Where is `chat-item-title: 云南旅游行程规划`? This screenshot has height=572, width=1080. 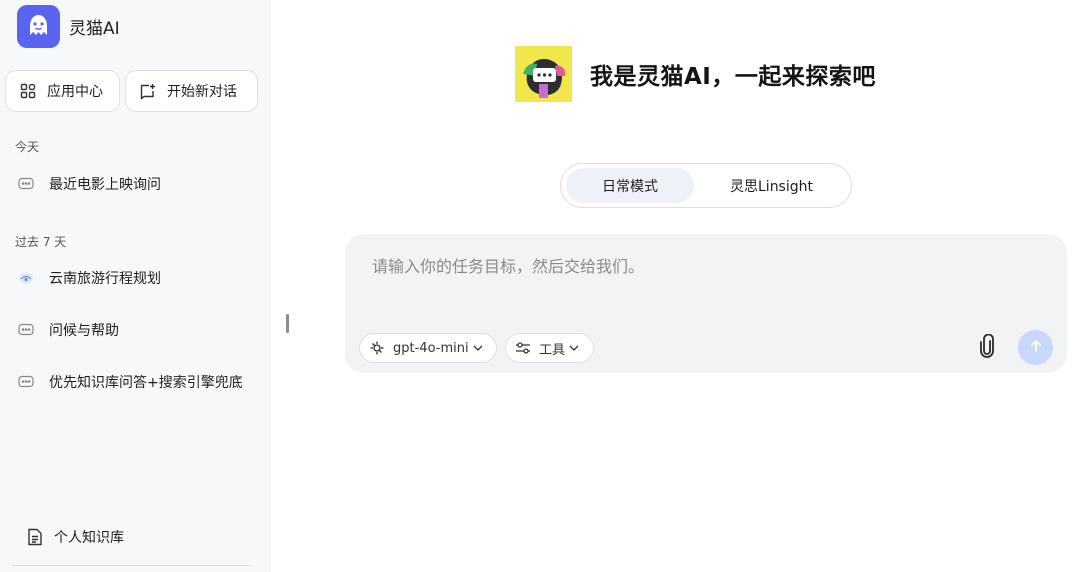
chat-item-title: 云南旅游行程规划 is located at coordinates (105, 279).